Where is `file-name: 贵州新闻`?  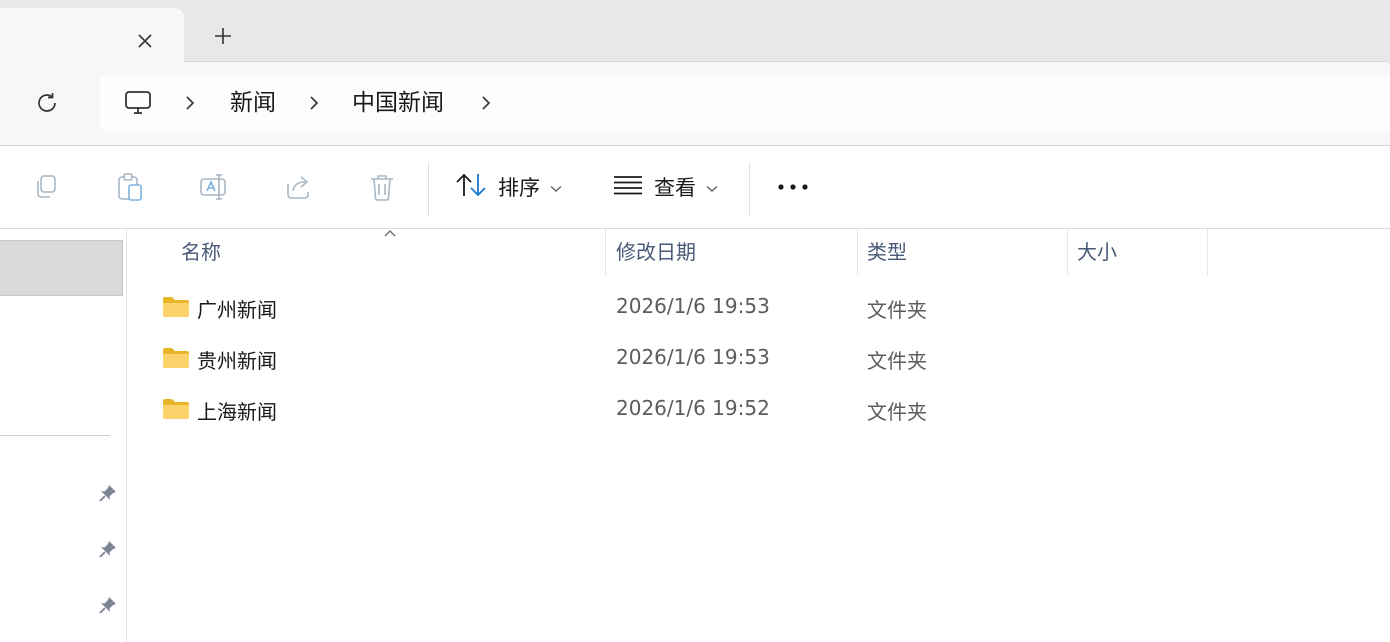 file-name: 贵州新闻 is located at coordinates (237, 361).